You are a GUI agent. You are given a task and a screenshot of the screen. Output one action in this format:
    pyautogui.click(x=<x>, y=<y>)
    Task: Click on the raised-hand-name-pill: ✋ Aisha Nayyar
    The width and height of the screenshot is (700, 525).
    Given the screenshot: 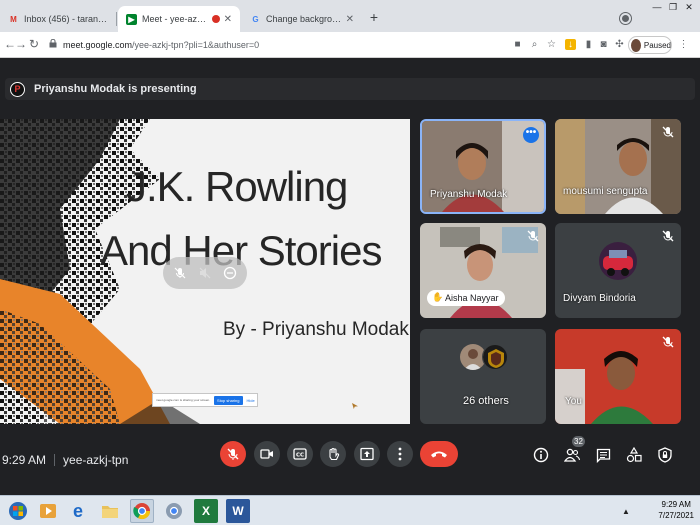 What is the action you would take?
    pyautogui.click(x=466, y=298)
    